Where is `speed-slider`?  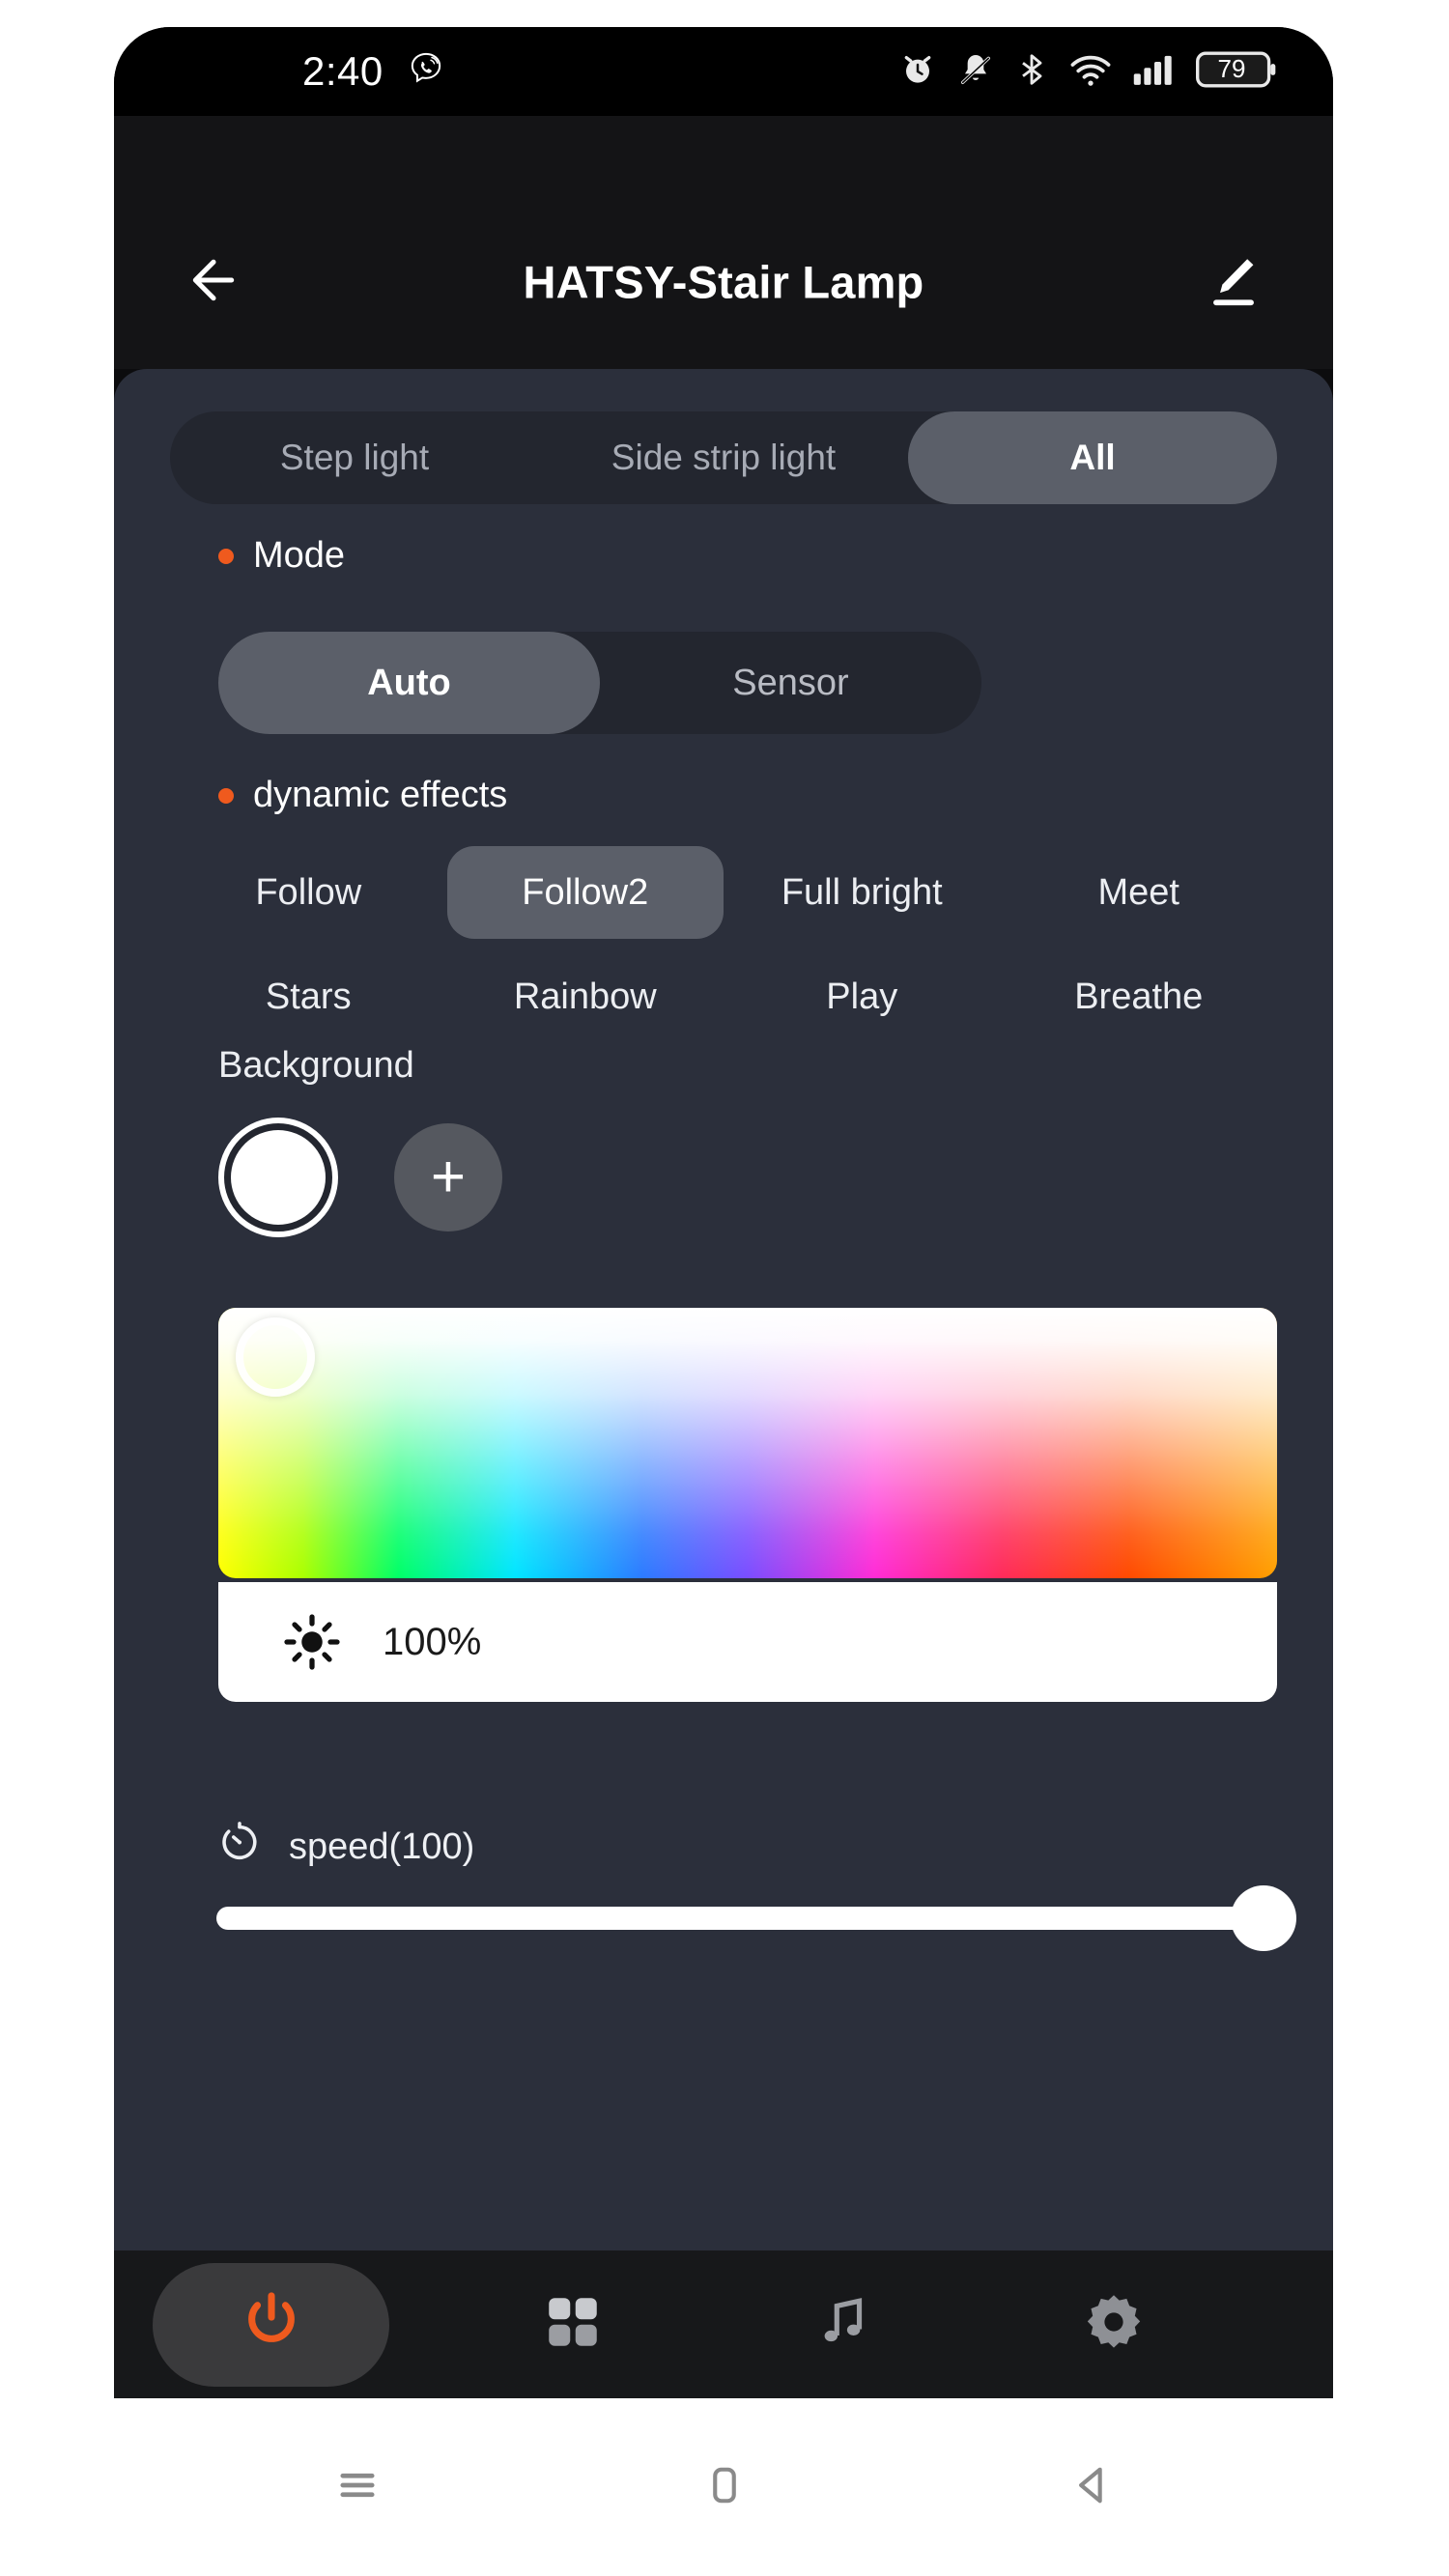 speed-slider is located at coordinates (756, 1918).